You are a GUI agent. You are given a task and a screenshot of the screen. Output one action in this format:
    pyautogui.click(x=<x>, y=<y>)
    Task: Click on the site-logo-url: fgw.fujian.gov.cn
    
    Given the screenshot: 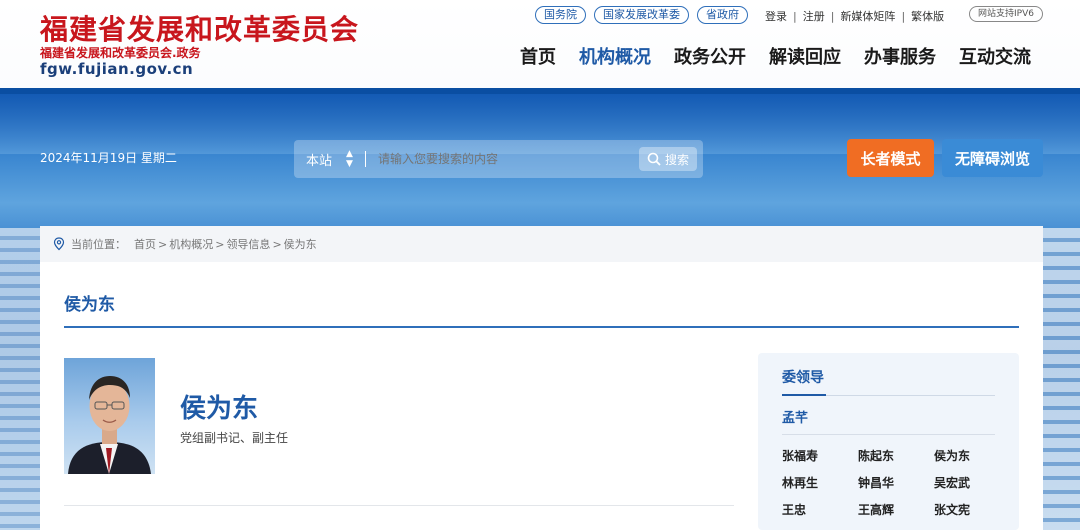 What is the action you would take?
    pyautogui.click(x=117, y=69)
    